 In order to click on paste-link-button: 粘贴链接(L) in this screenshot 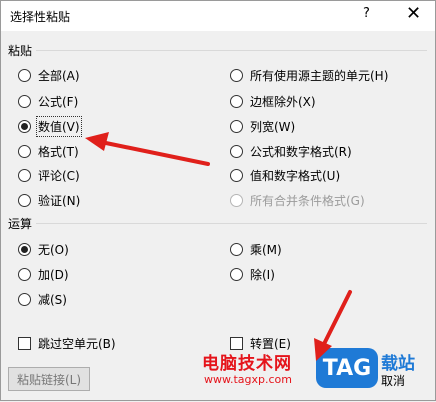, I will do `click(49, 379)`.